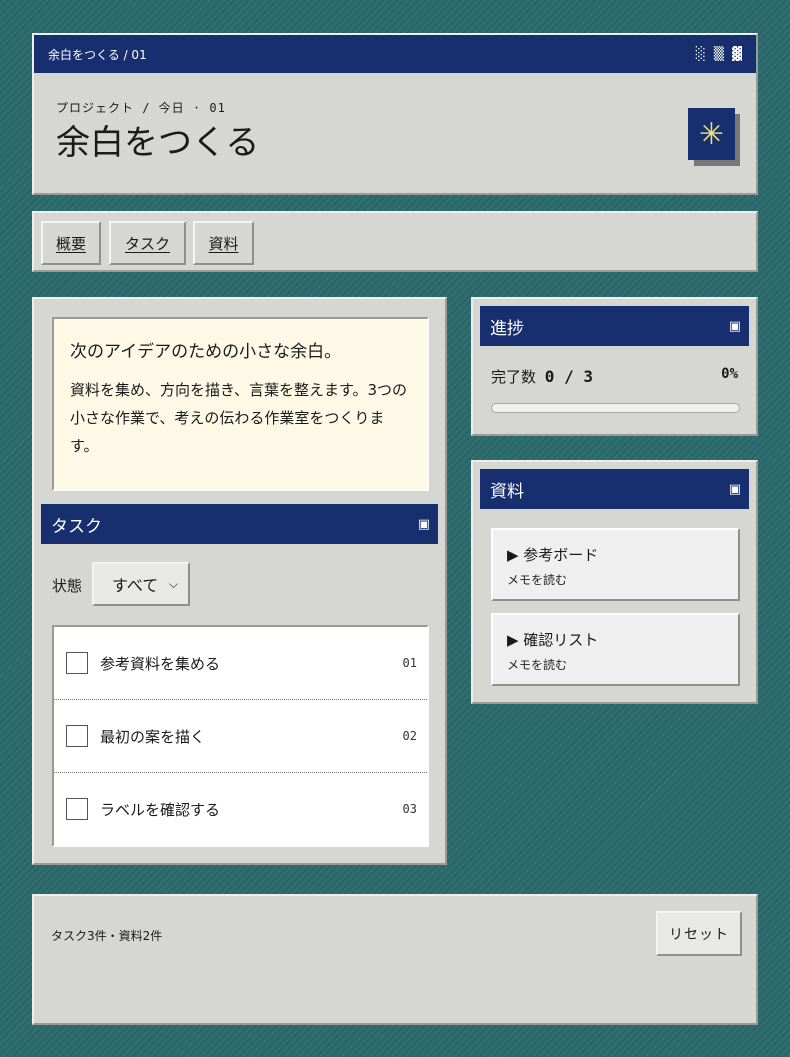  I want to click on chevron-down-icon: ⌵, so click(173, 583).